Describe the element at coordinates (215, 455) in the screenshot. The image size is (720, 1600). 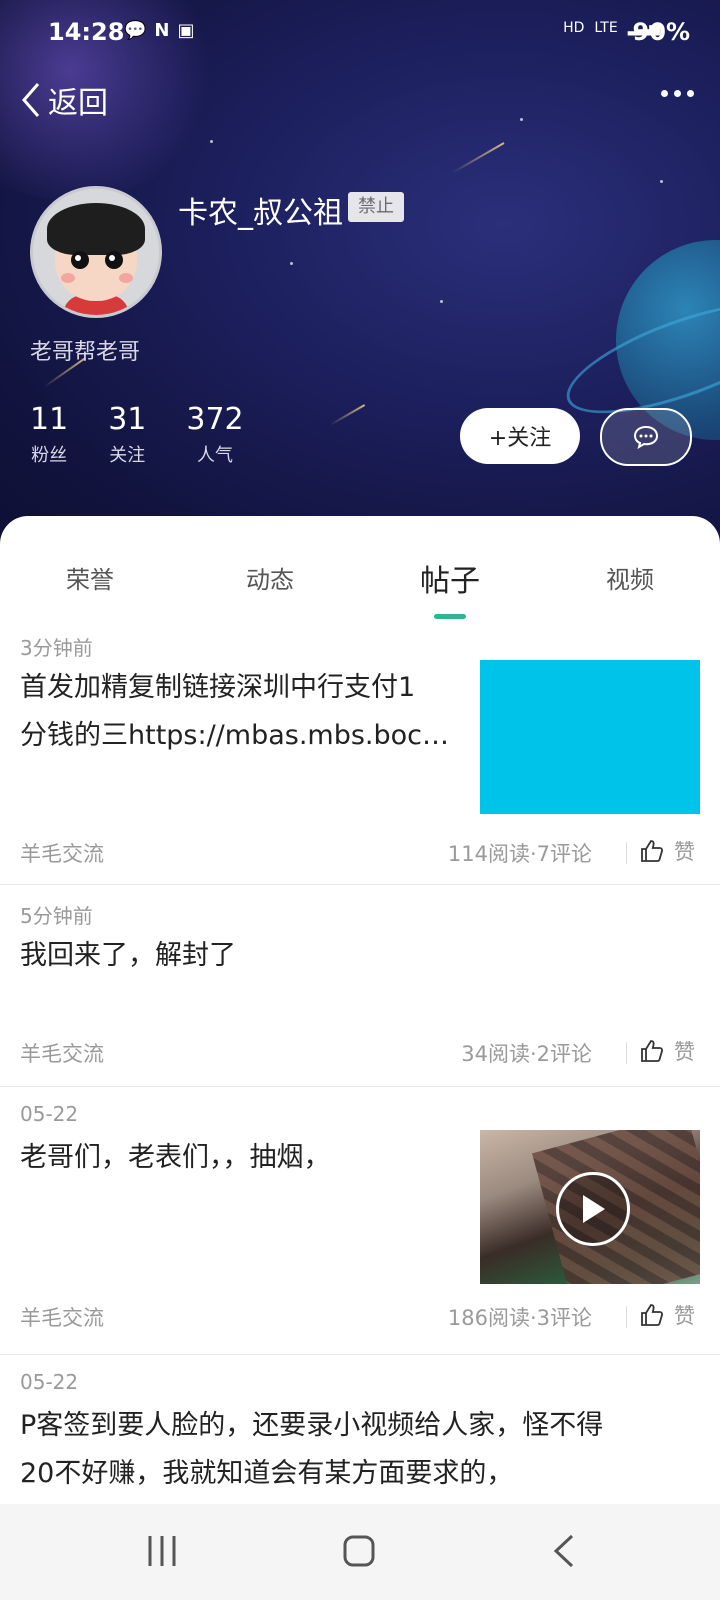
I see `stat-label: 人气` at that location.